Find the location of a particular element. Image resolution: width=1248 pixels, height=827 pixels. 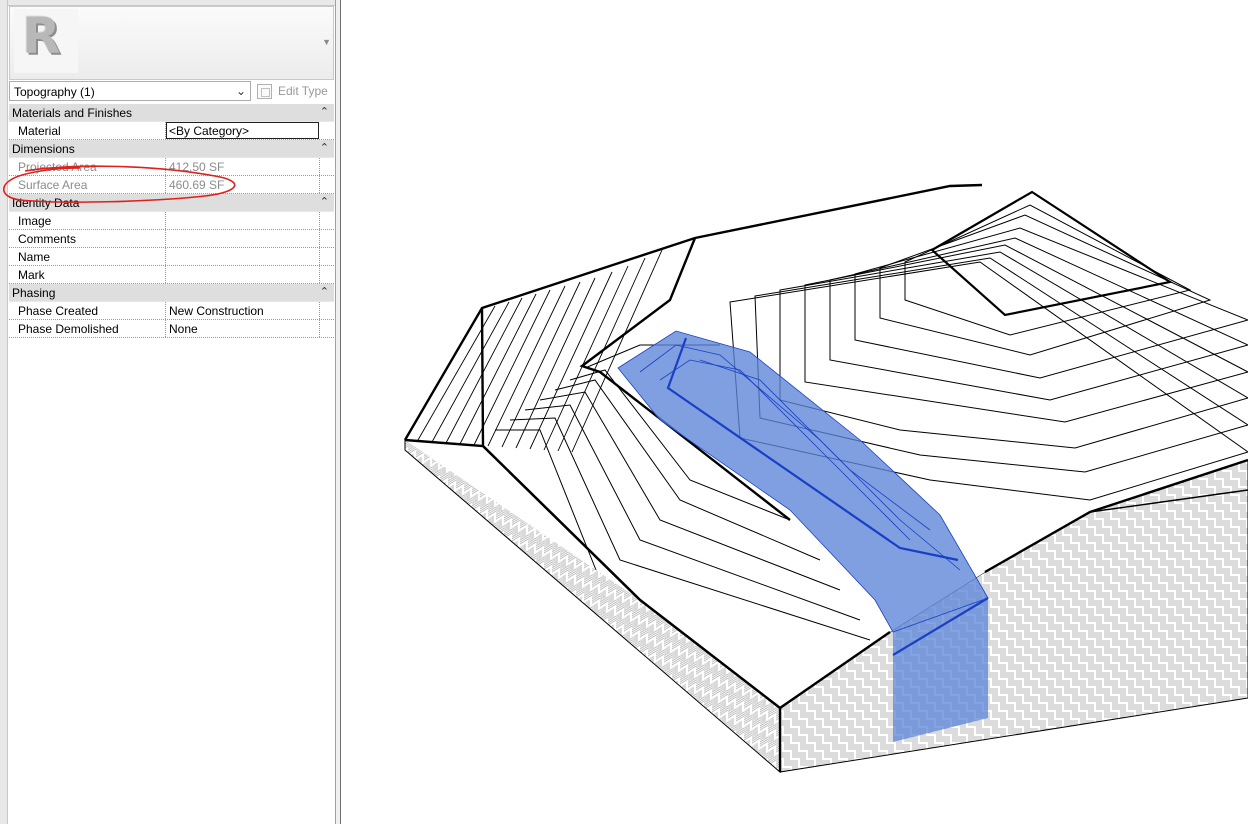

property-row-projected-area: Projected Area 412.50 SF is located at coordinates (171, 167).